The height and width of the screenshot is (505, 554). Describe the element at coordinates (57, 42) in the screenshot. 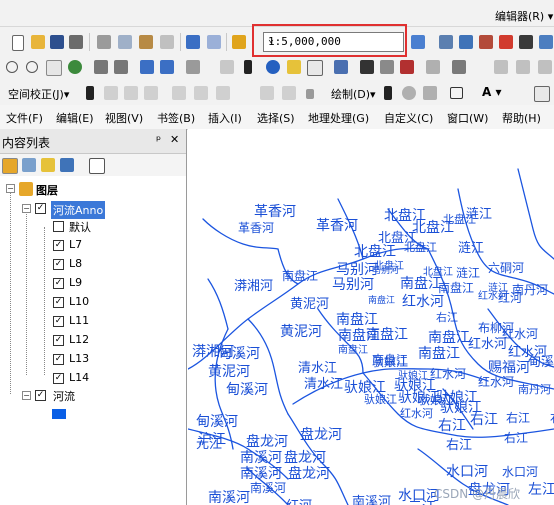

I see `save-icon` at that location.